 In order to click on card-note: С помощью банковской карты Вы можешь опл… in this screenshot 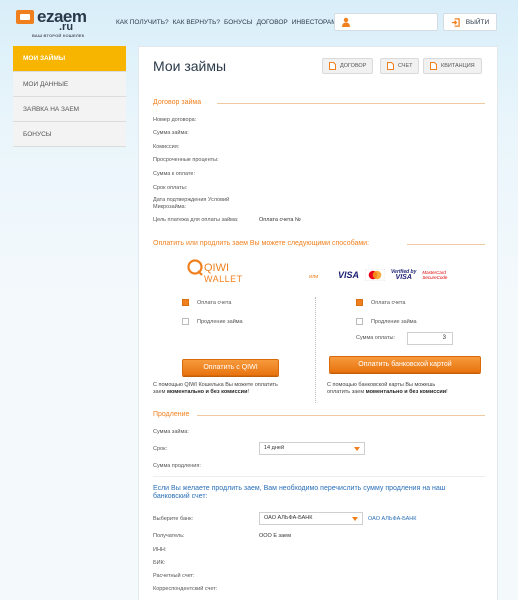, I will do `click(407, 389)`.